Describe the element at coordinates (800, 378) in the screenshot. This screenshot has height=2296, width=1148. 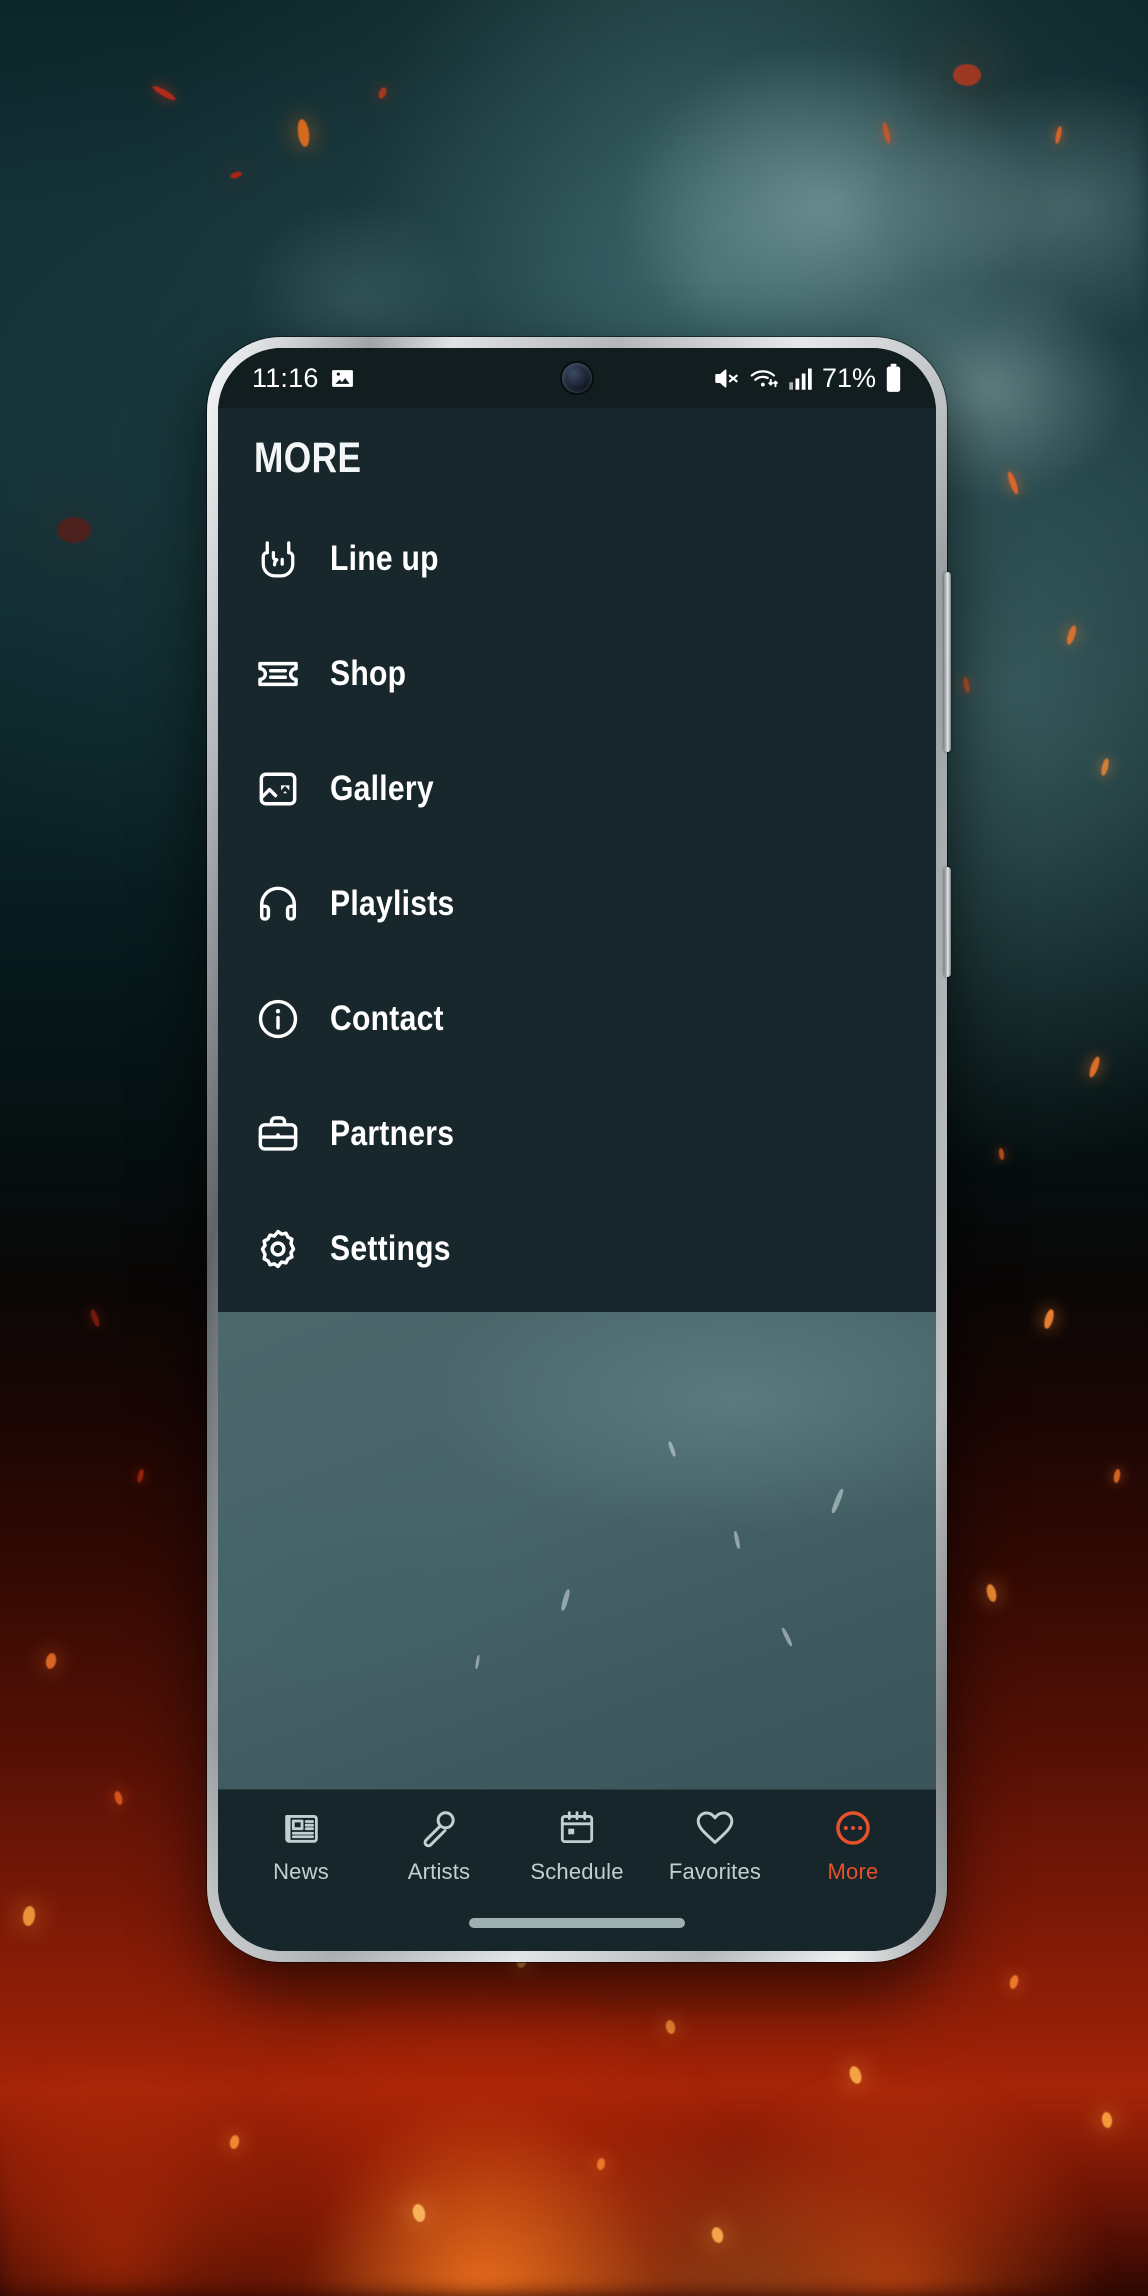
I see `cellular-signal-icon` at that location.